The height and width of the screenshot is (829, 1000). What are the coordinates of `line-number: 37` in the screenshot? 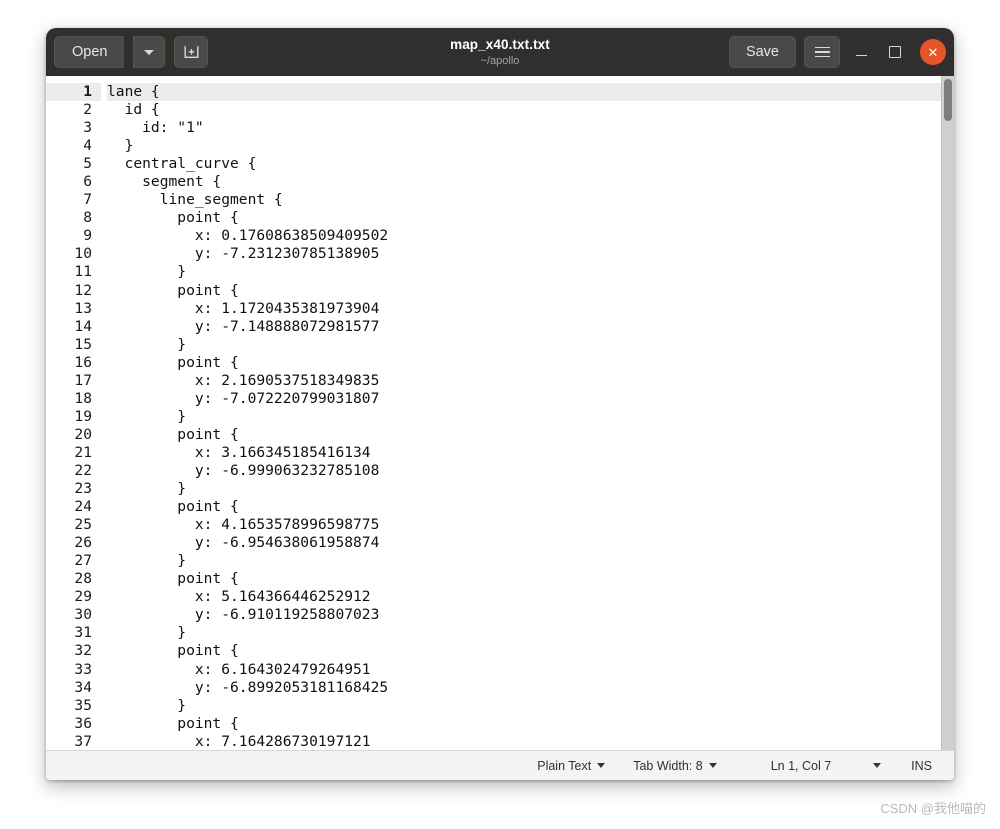 It's located at (83, 741).